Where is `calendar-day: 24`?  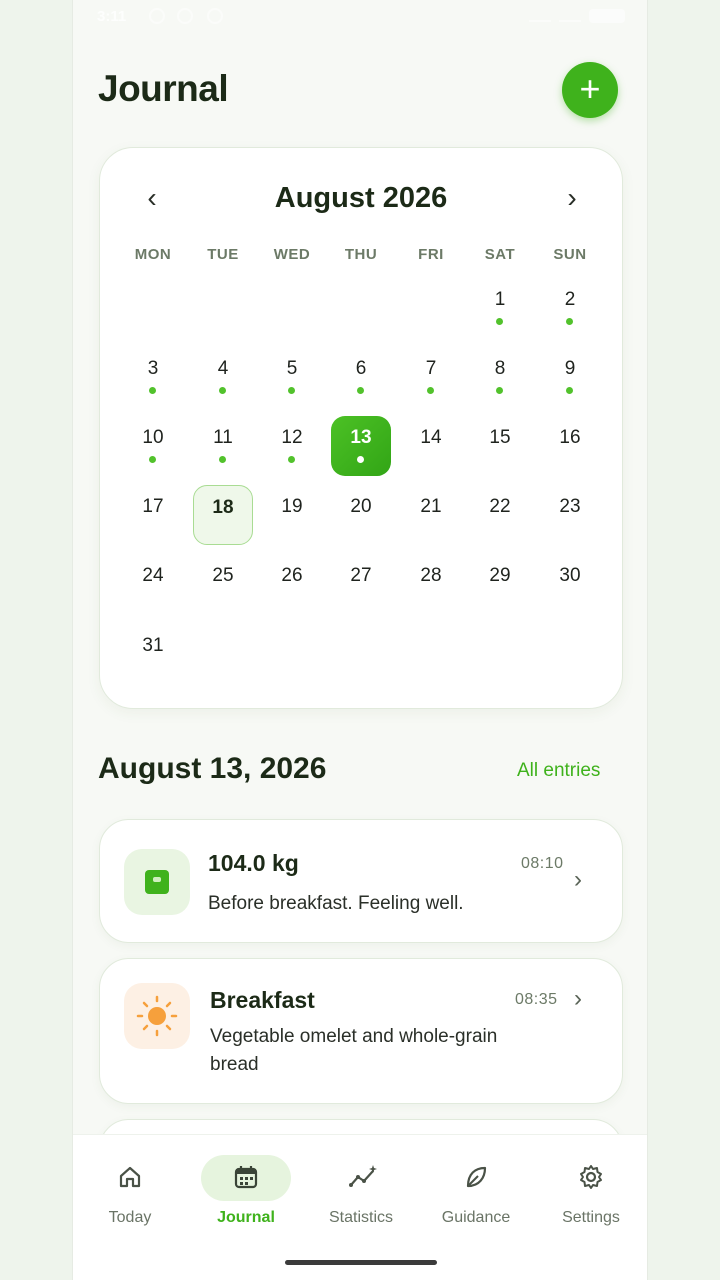 calendar-day: 24 is located at coordinates (153, 584).